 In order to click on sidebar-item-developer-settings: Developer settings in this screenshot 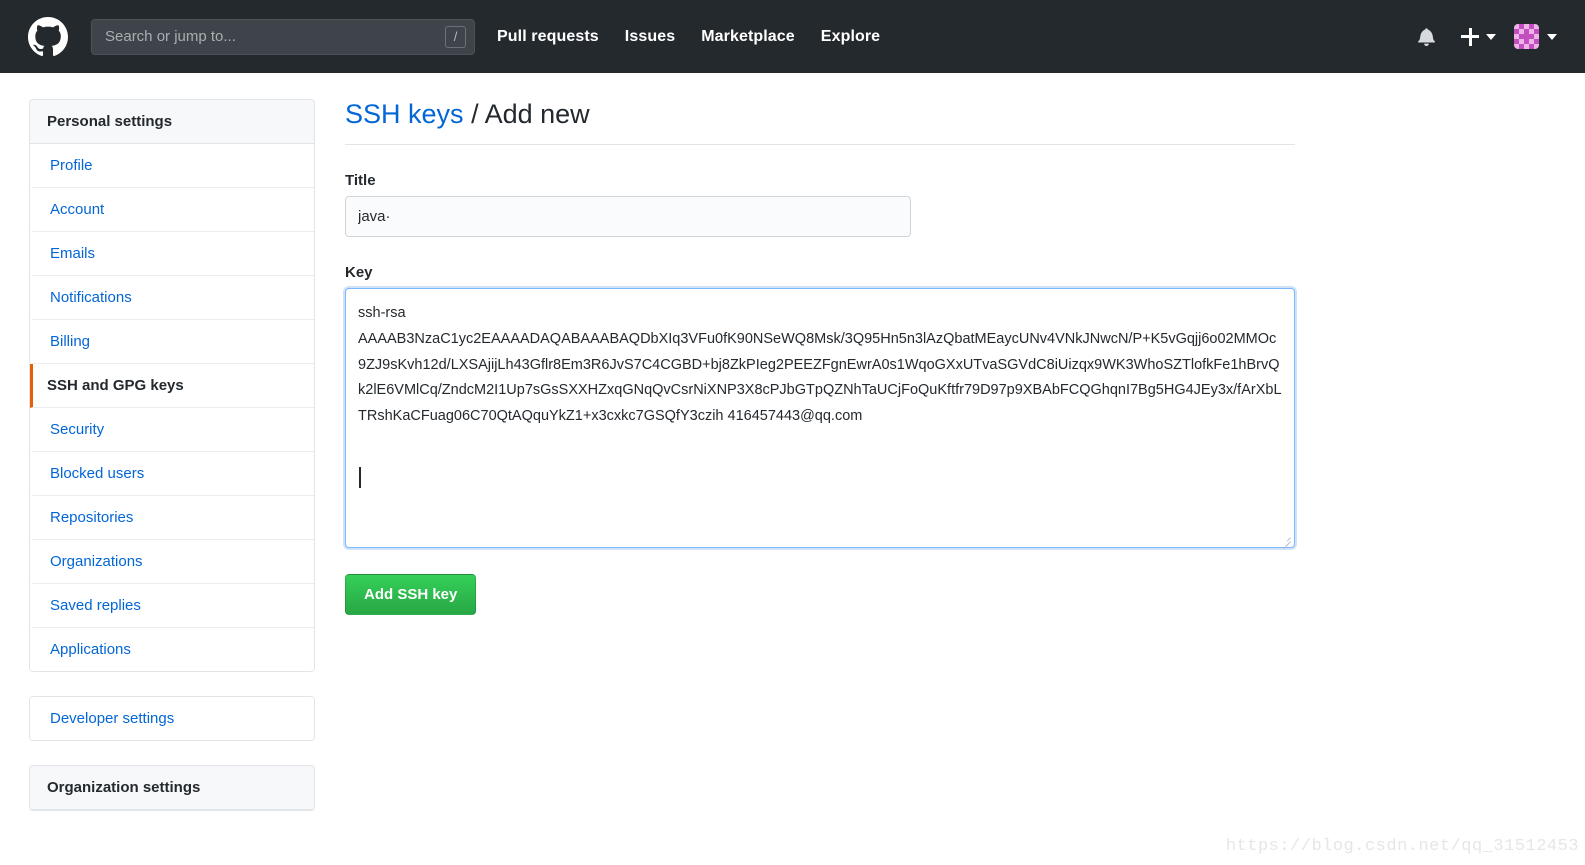, I will do `click(172, 718)`.